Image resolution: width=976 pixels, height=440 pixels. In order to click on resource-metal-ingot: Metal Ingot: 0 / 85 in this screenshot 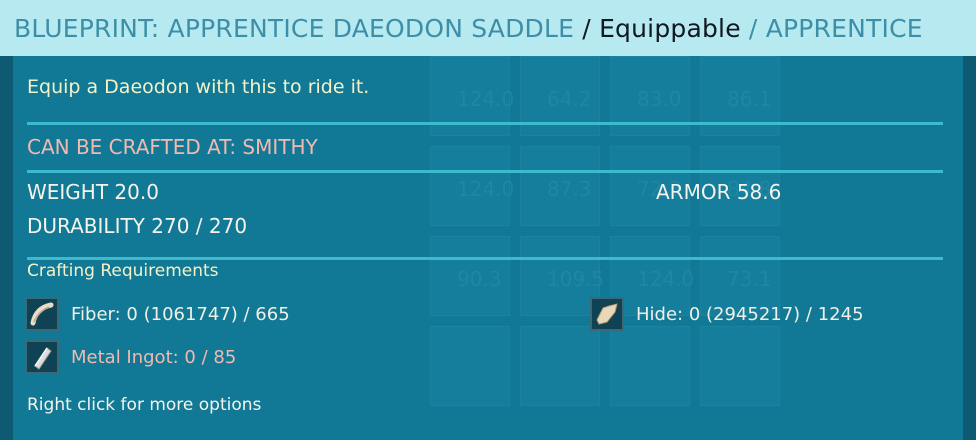, I will do `click(130, 357)`.